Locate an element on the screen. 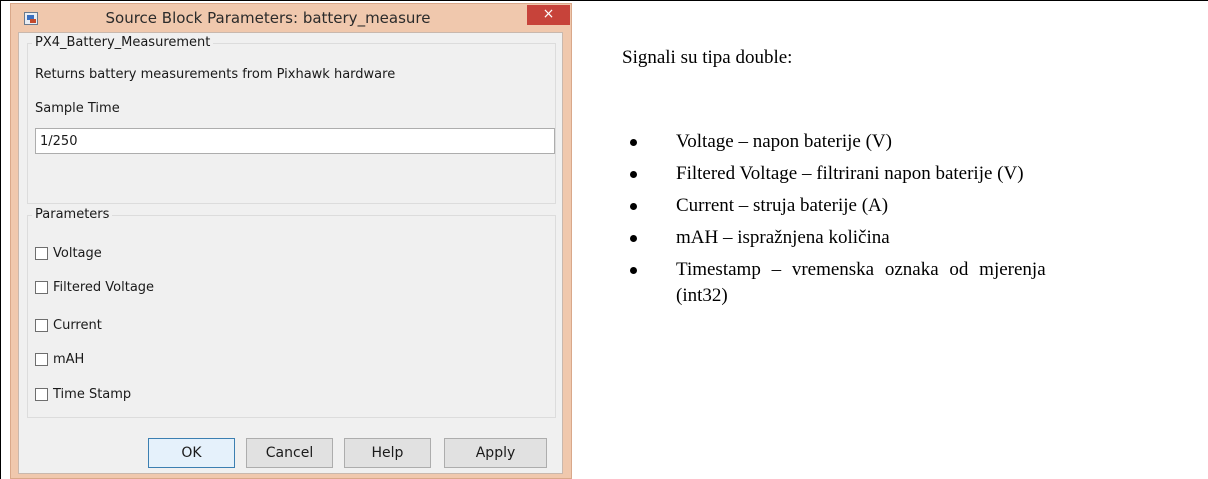 The image size is (1208, 479). current-checkbox-row: Current is located at coordinates (68, 325).